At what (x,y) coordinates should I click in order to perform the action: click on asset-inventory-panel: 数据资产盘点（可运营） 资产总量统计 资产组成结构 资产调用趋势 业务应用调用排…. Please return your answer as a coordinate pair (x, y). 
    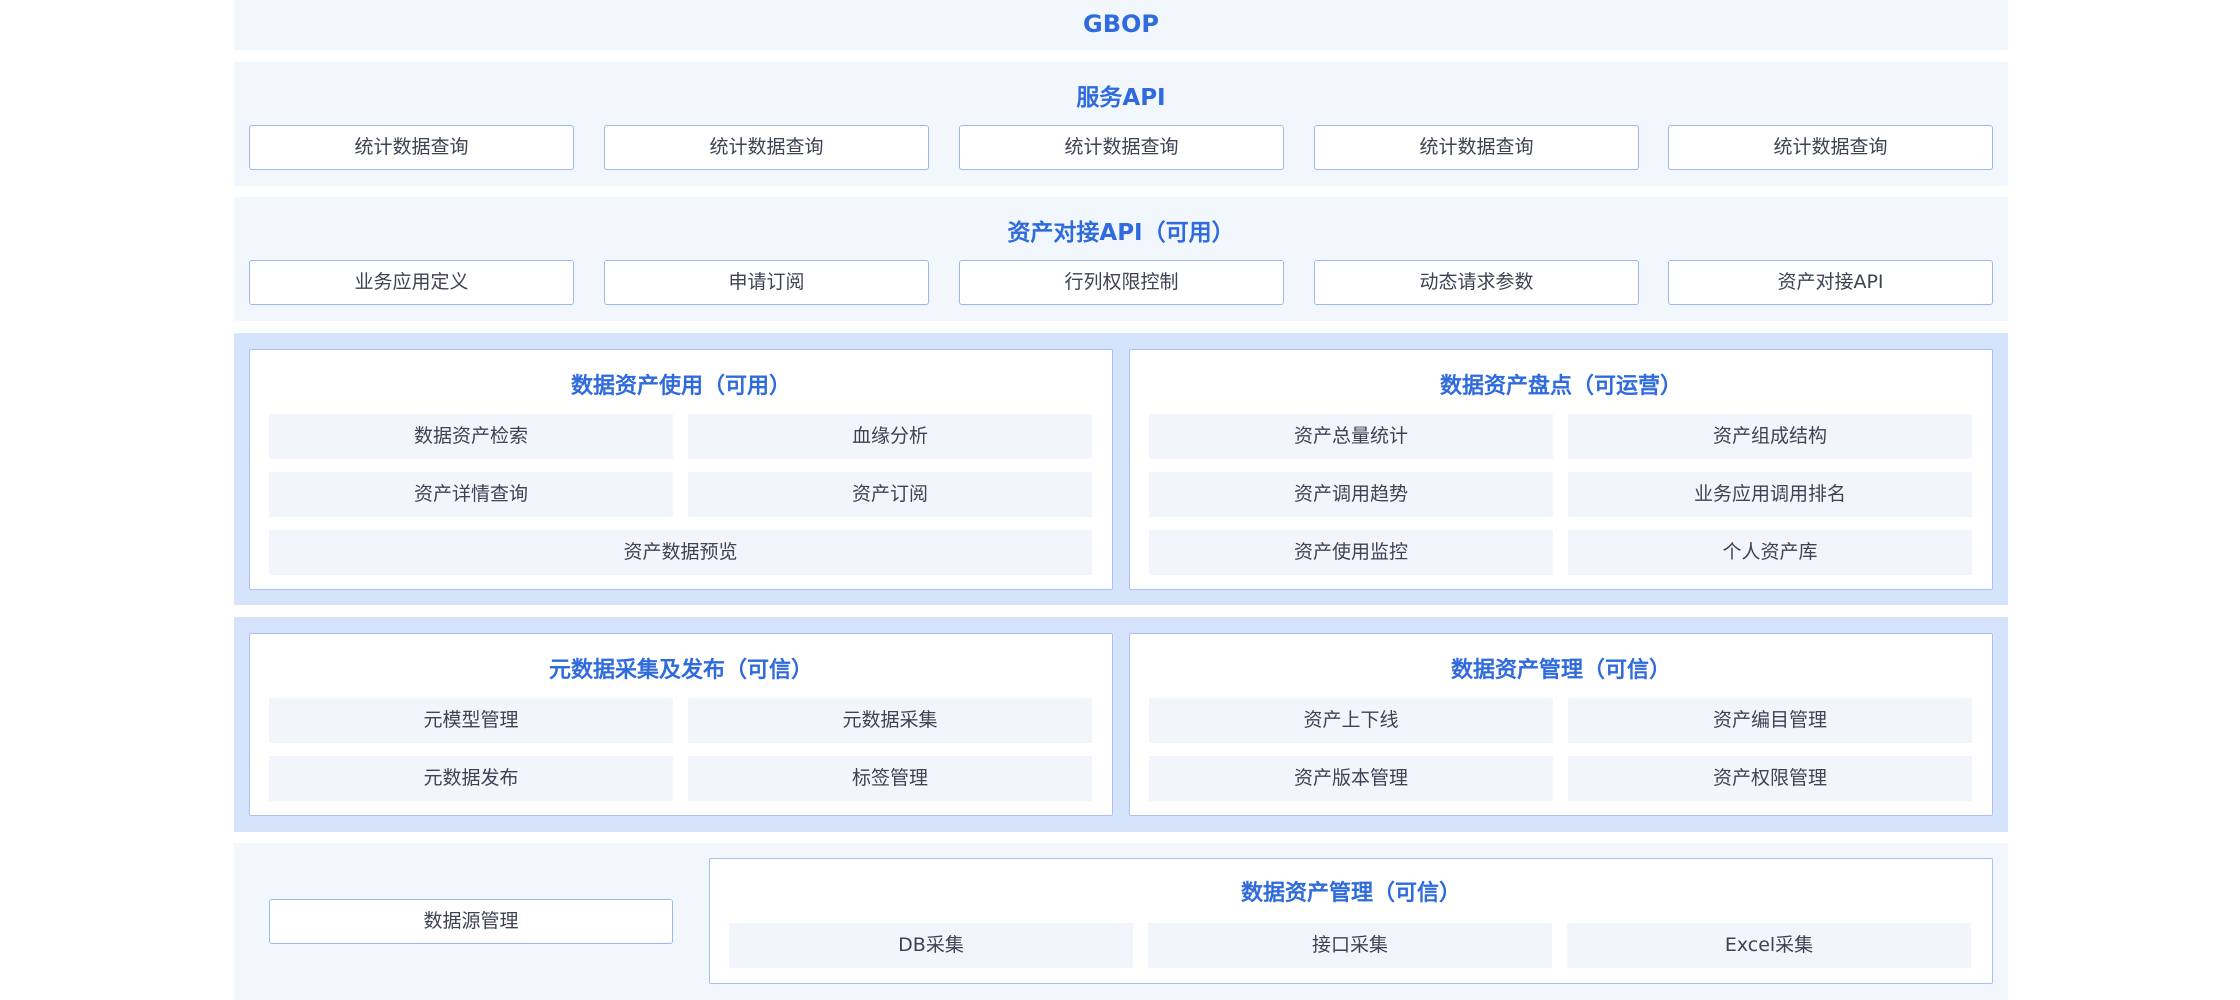
    Looking at the image, I should click on (1561, 469).